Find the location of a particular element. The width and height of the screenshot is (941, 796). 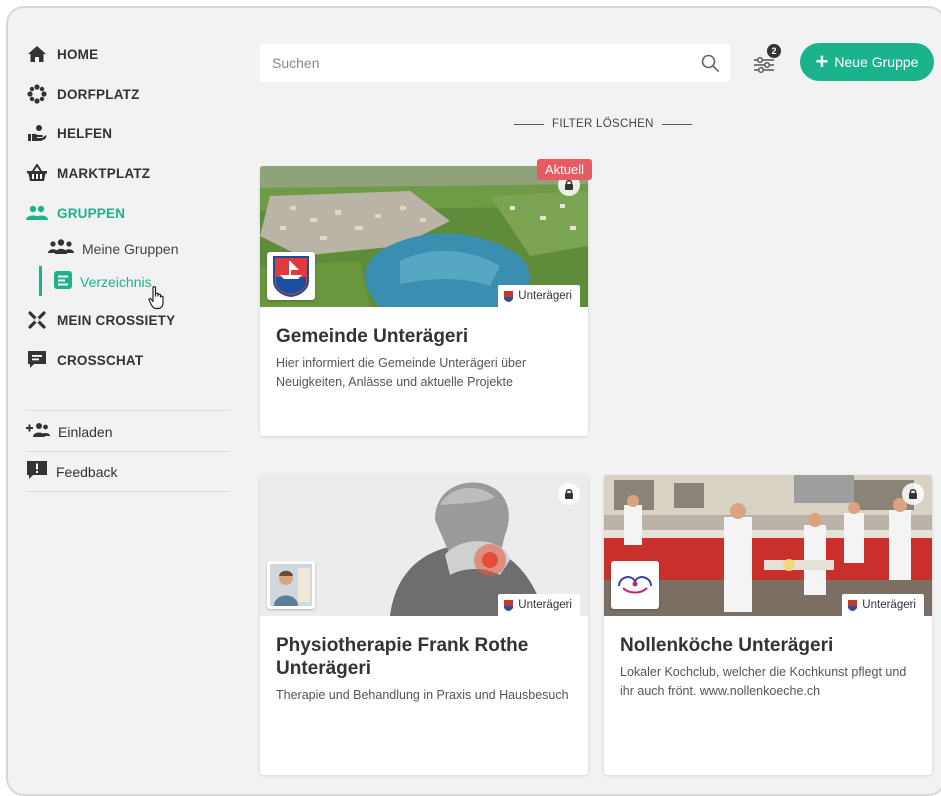

sidebar-subitem-meine-gruppen: Meine Gruppen is located at coordinates (113, 249).